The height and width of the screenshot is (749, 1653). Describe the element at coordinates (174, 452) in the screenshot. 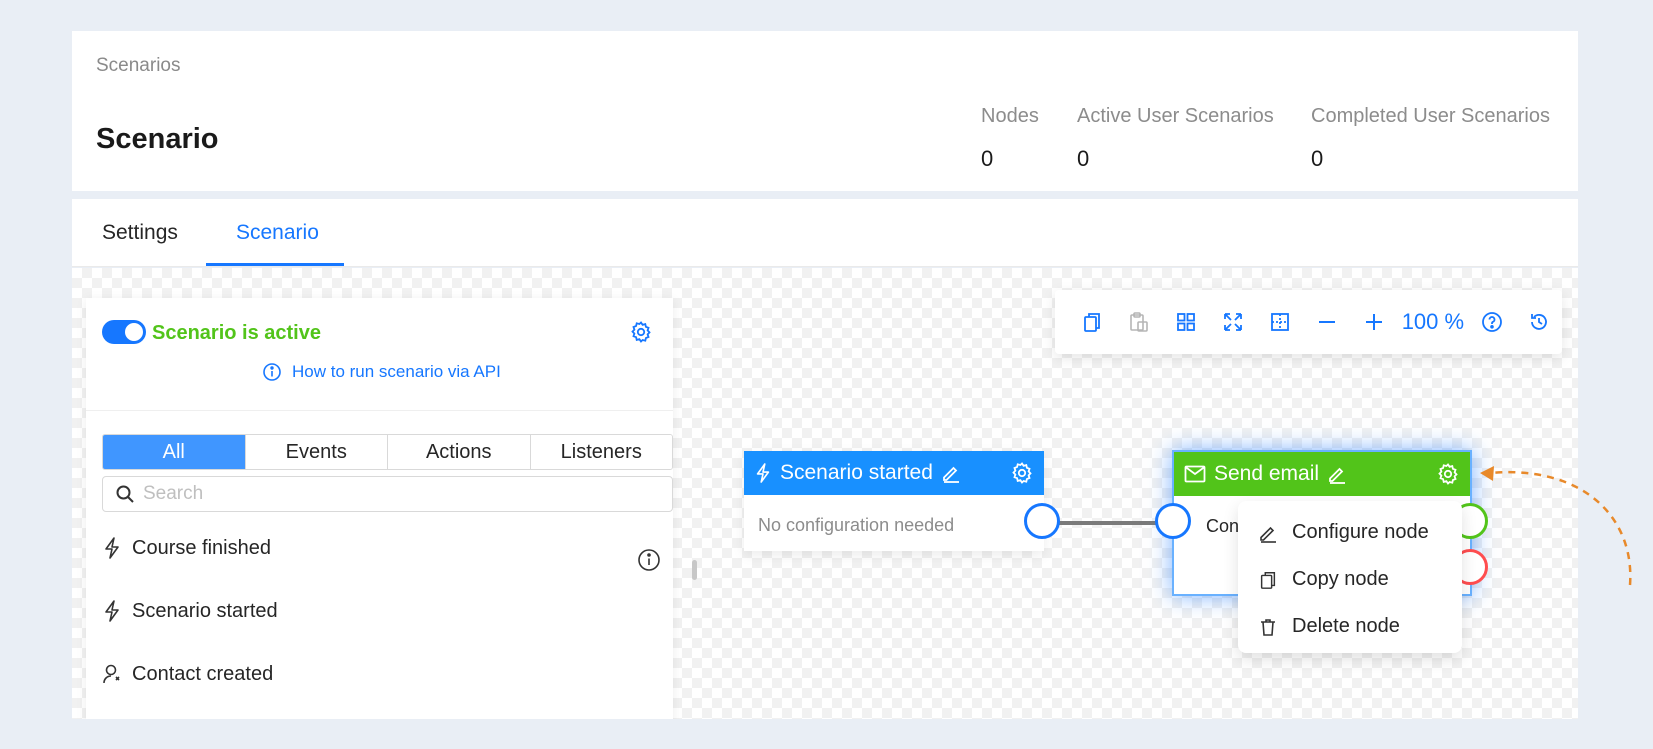

I see `filter-all: All` at that location.